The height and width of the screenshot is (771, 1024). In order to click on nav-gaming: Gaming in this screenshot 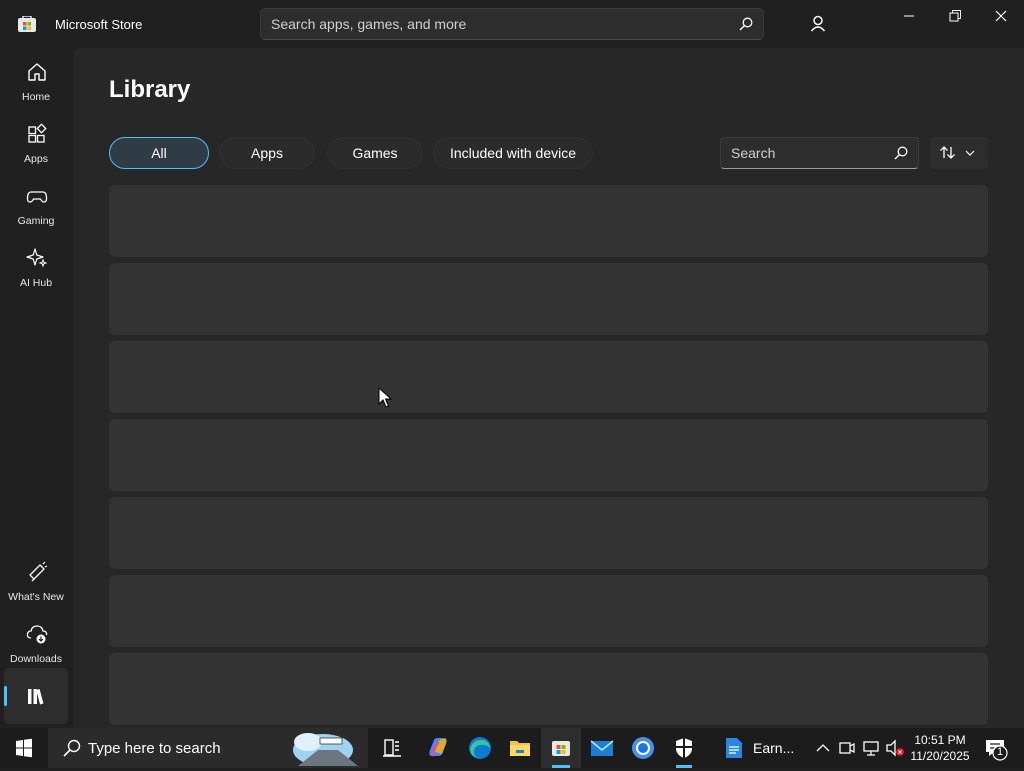, I will do `click(36, 205)`.